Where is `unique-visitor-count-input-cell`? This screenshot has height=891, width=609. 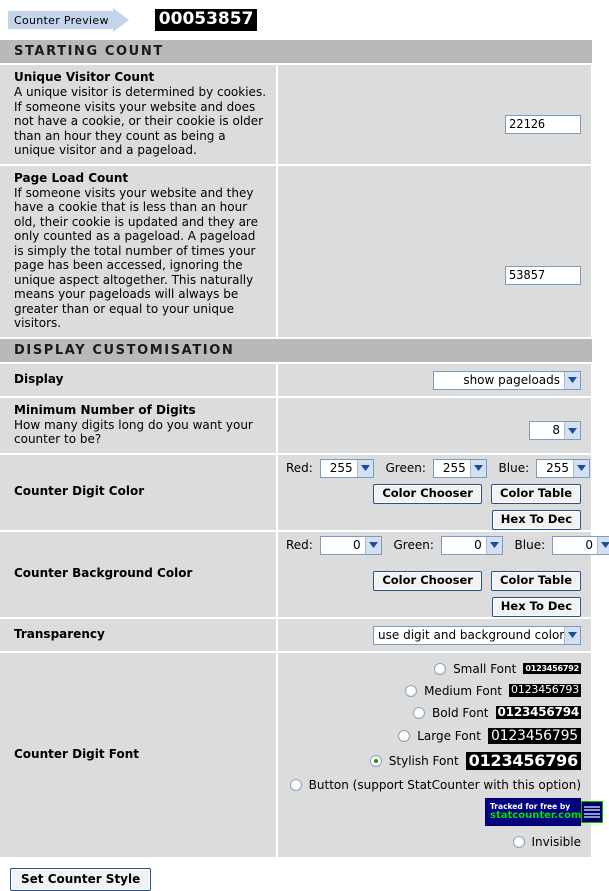
unique-visitor-count-input-cell is located at coordinates (435, 115).